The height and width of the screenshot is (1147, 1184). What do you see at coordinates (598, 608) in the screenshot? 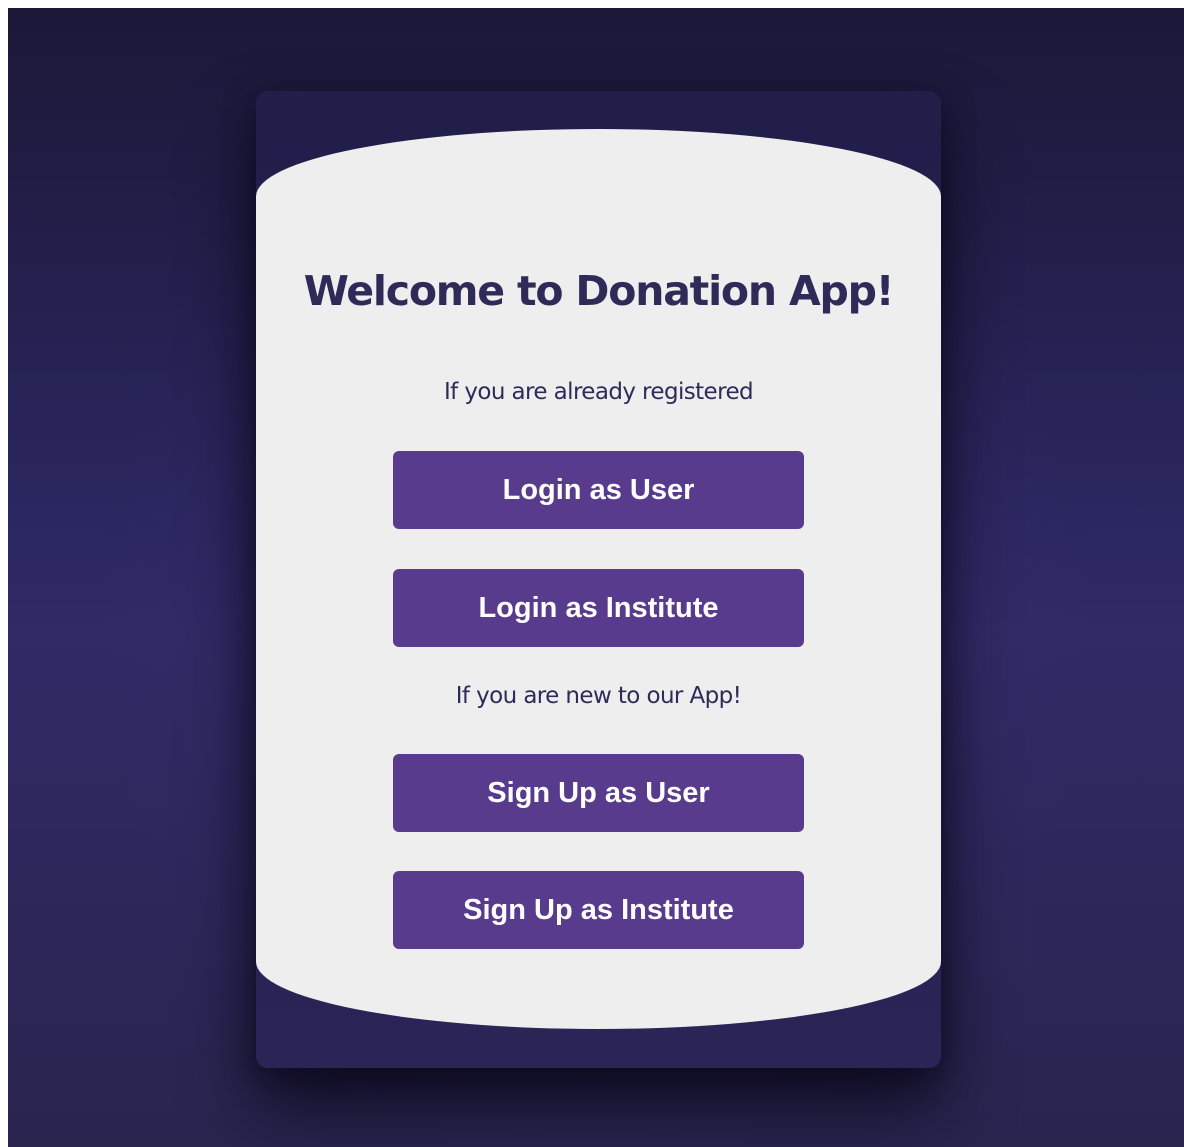
I see `login-as-institute-button: Login as Institute` at bounding box center [598, 608].